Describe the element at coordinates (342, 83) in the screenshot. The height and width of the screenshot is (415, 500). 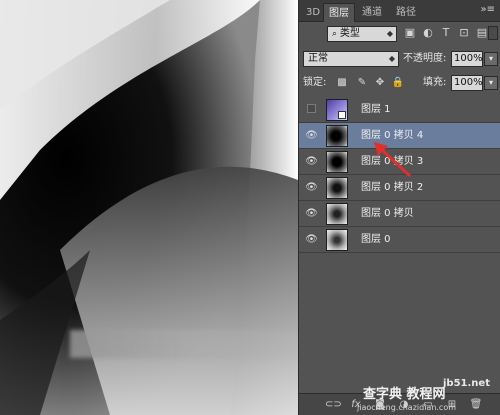
I see `lock-transparent-icon: ▩` at that location.